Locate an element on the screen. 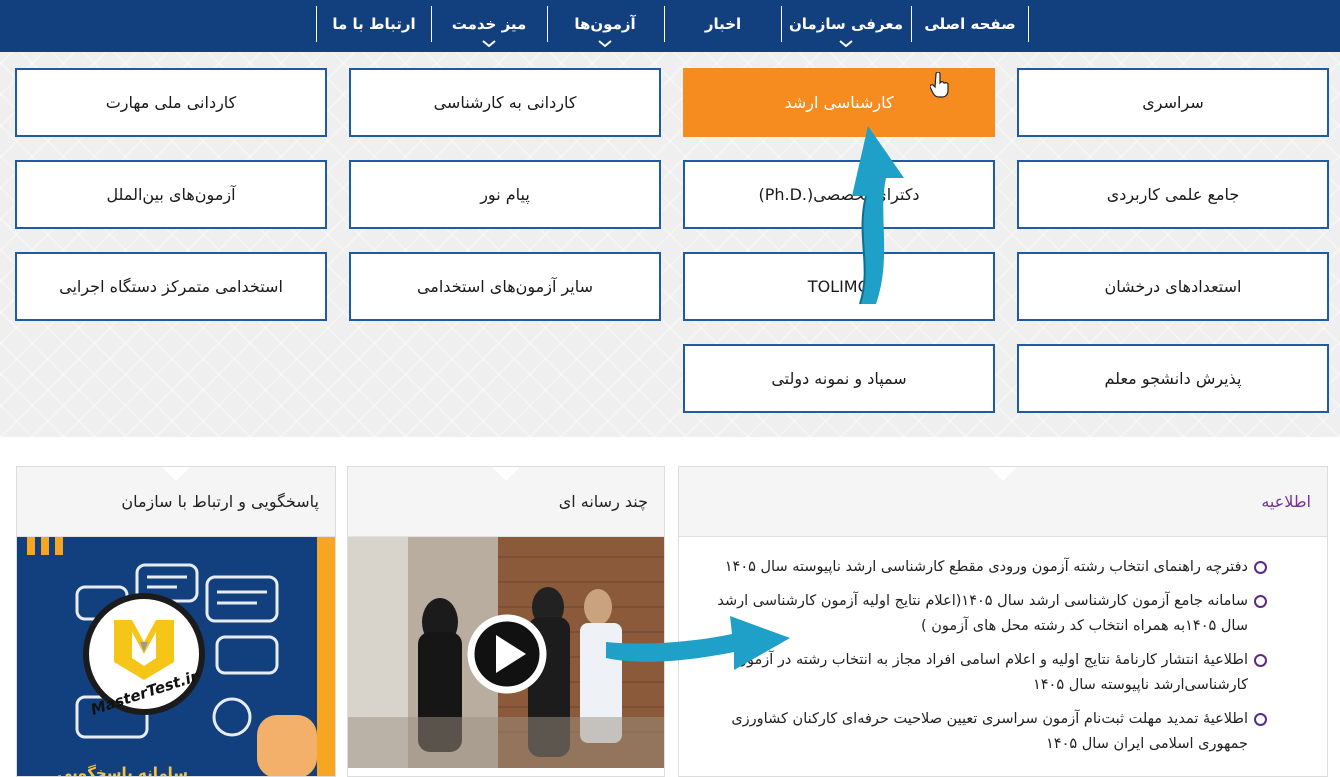  tile-national-skill-associate: کاردانی ملی مهارت is located at coordinates (171, 102).